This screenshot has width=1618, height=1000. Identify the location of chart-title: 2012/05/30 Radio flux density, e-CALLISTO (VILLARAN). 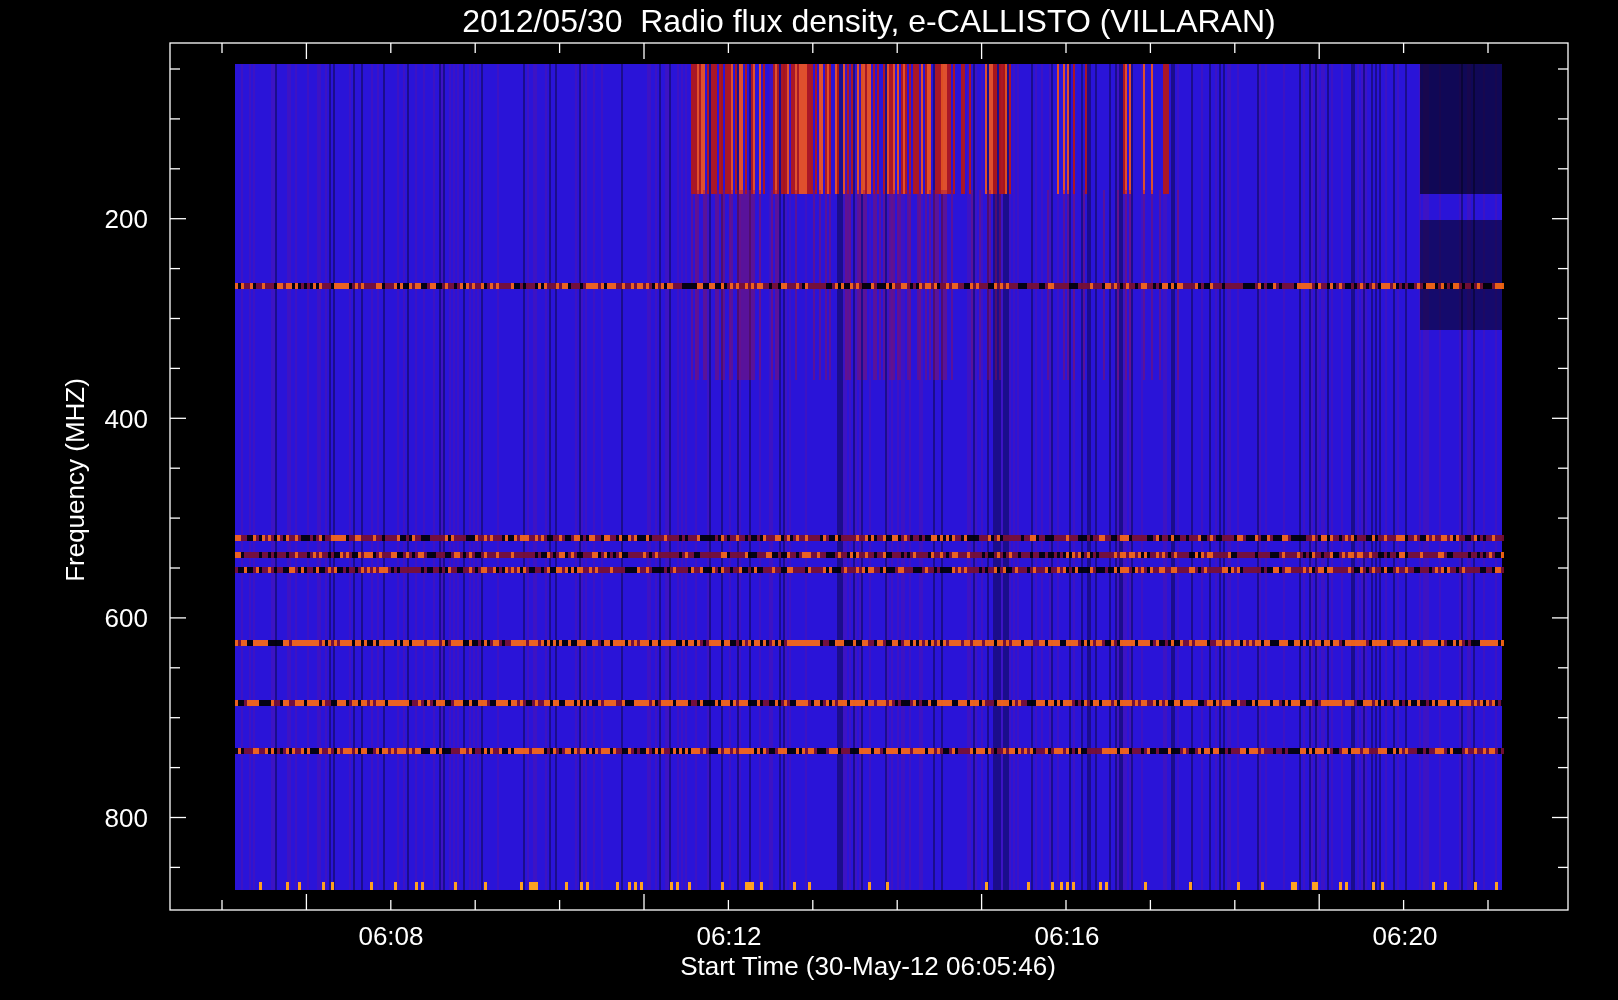
(869, 21).